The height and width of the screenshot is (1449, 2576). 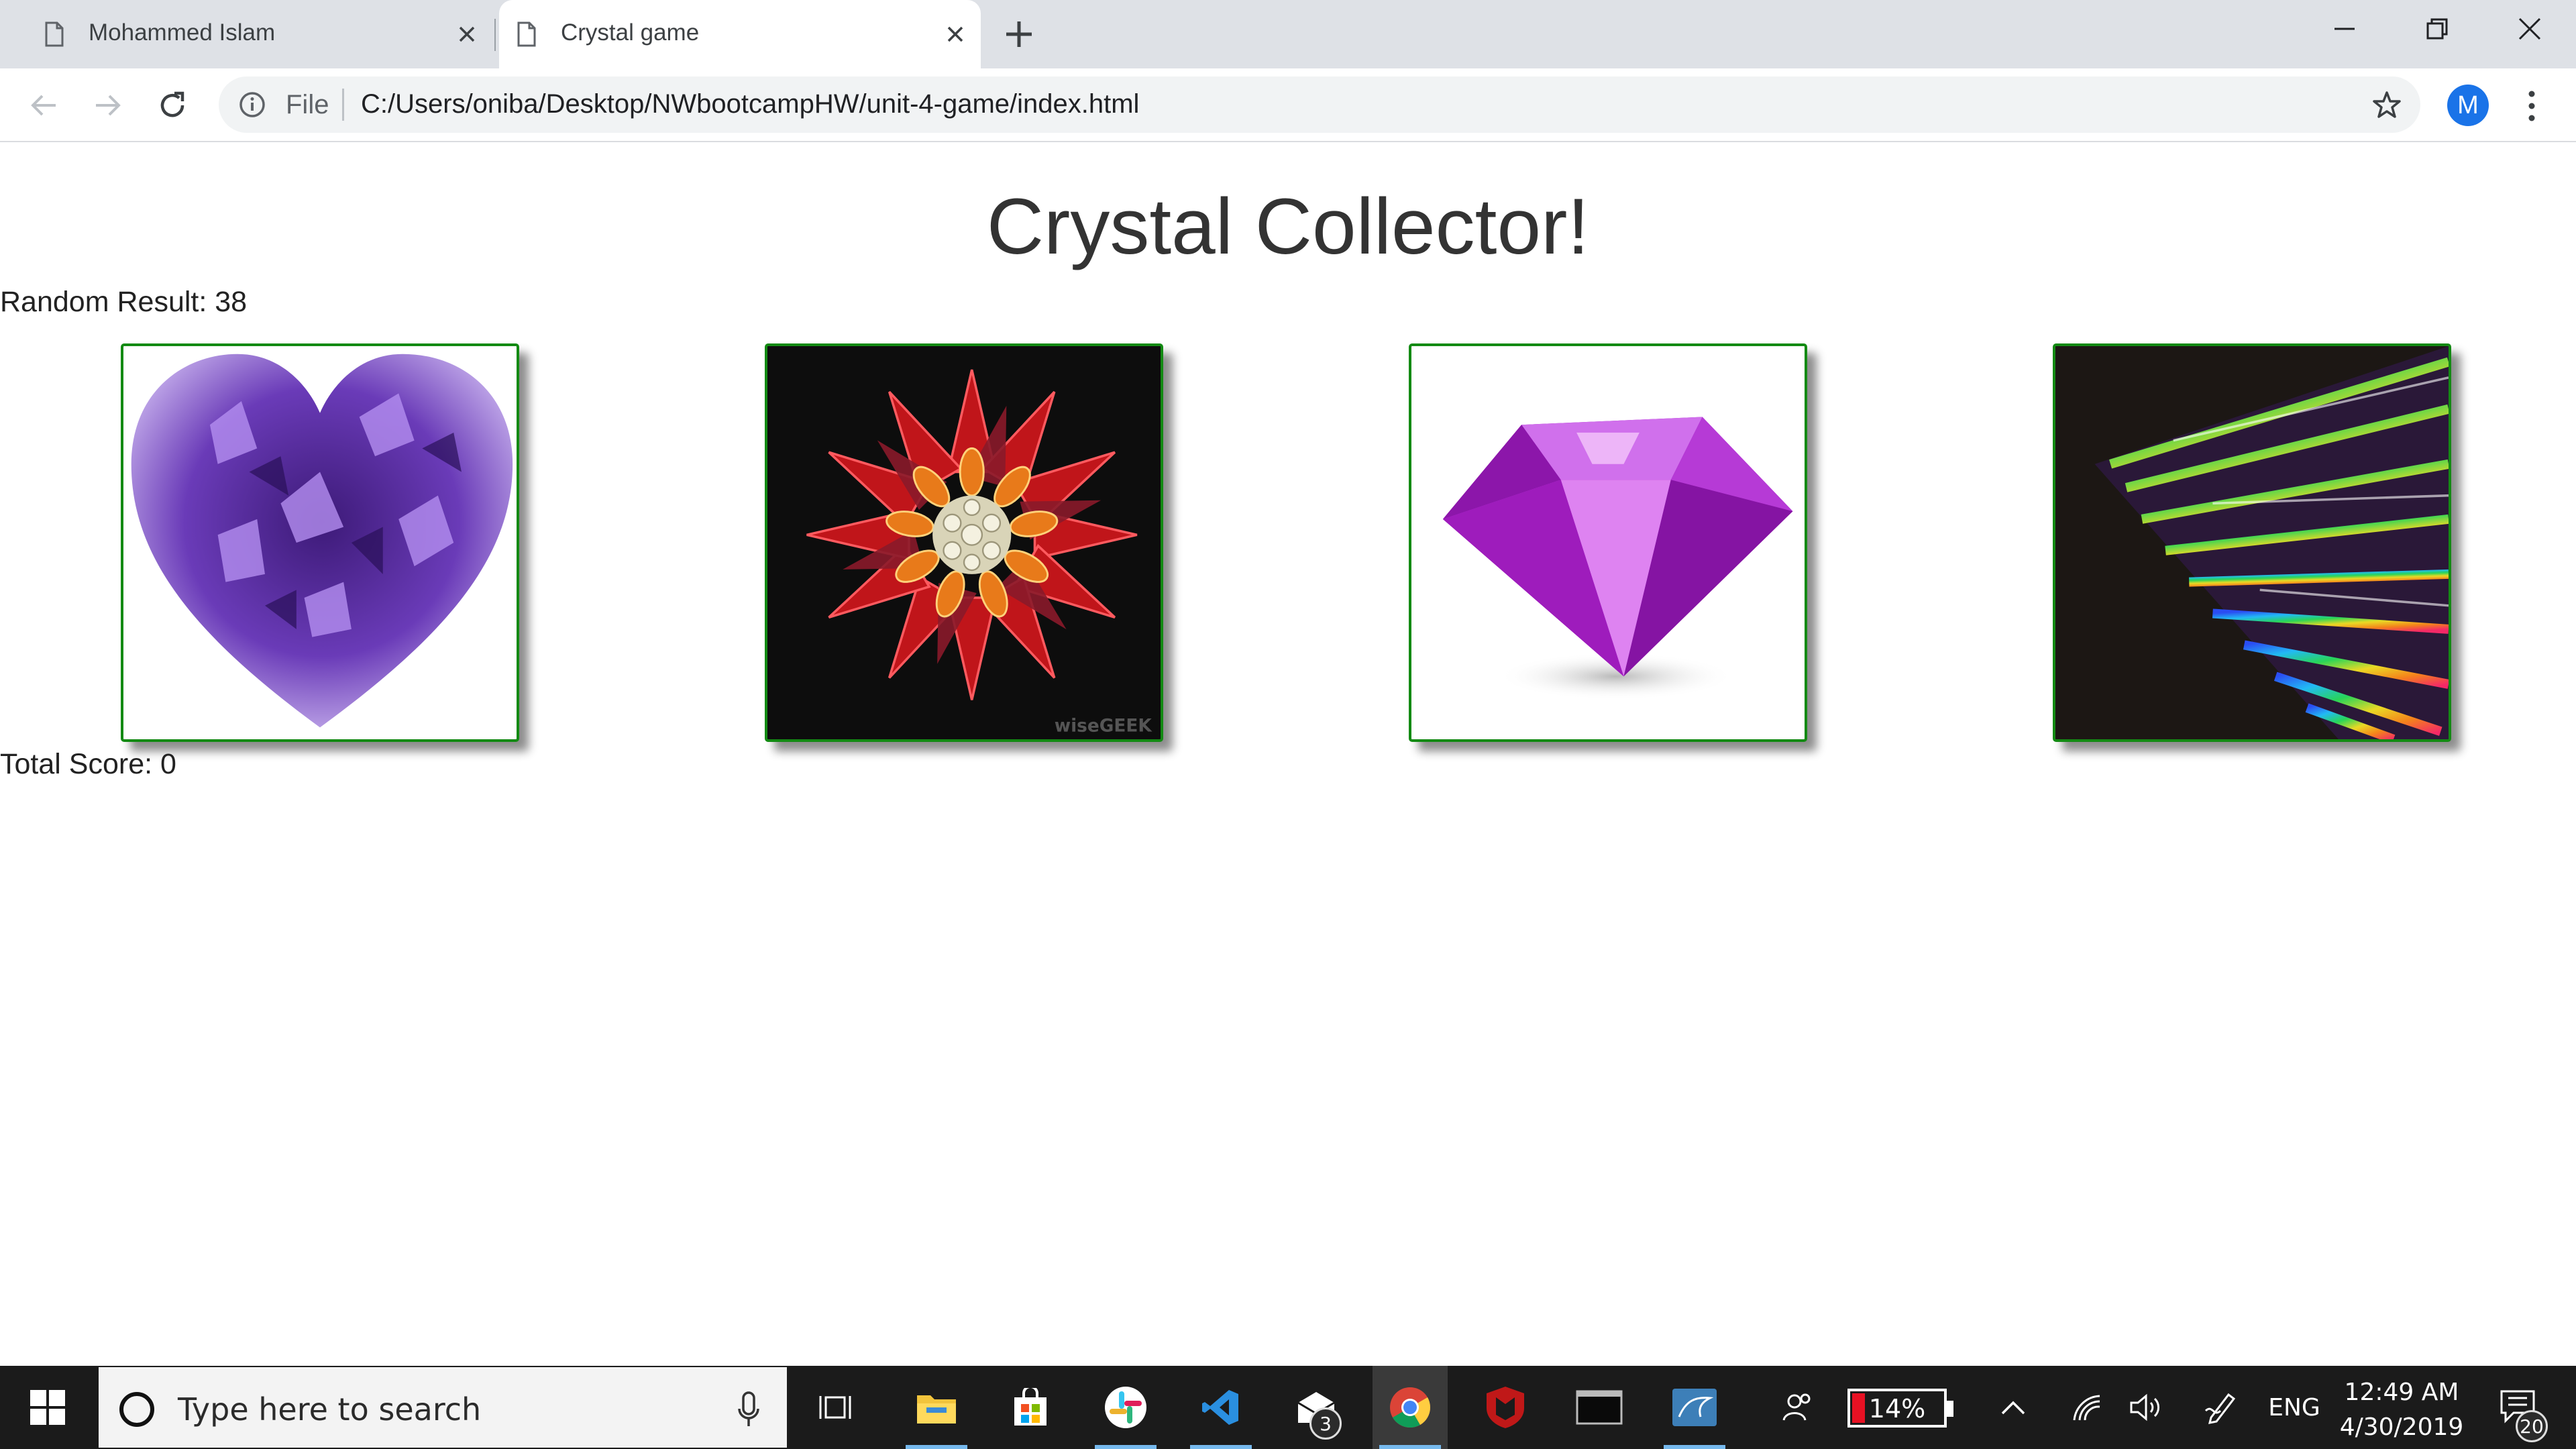 What do you see at coordinates (2294, 1407) in the screenshot?
I see `input-language: ENG` at bounding box center [2294, 1407].